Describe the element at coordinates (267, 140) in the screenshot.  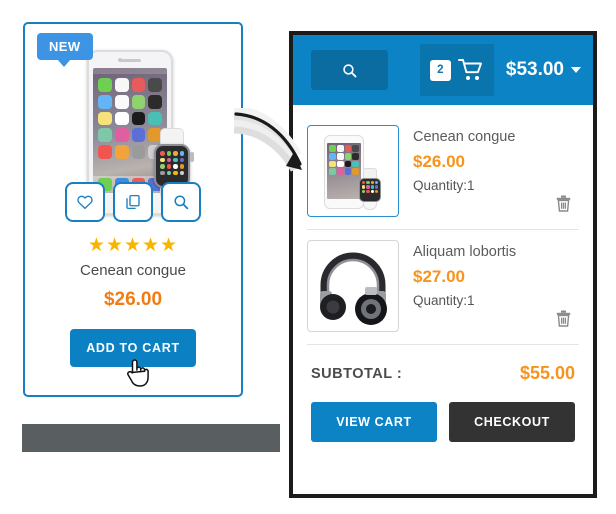
I see `annotation-arrow` at that location.